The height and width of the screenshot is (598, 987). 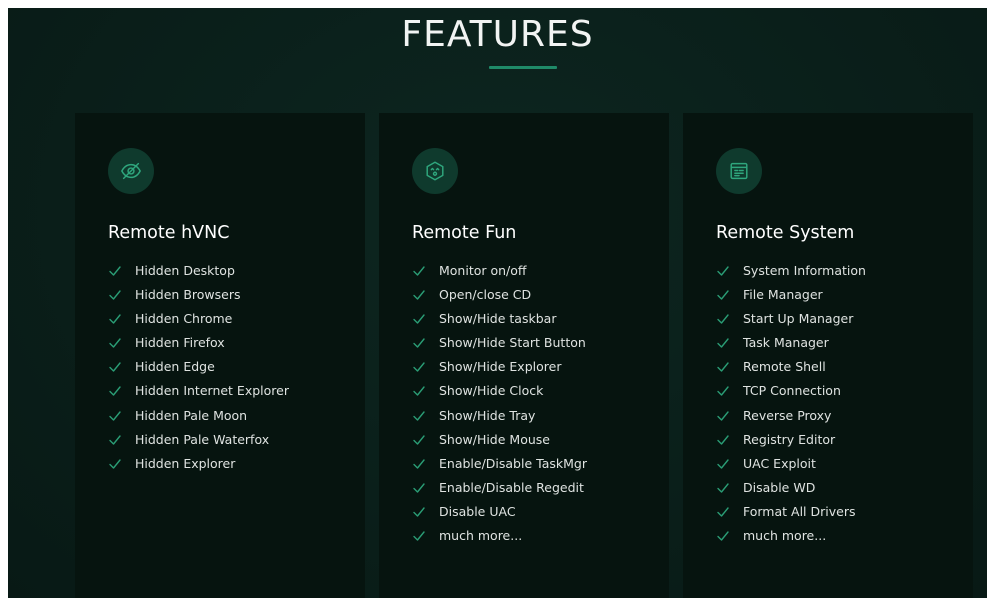 I want to click on feature-item: Hidden Edge, so click(x=198, y=372).